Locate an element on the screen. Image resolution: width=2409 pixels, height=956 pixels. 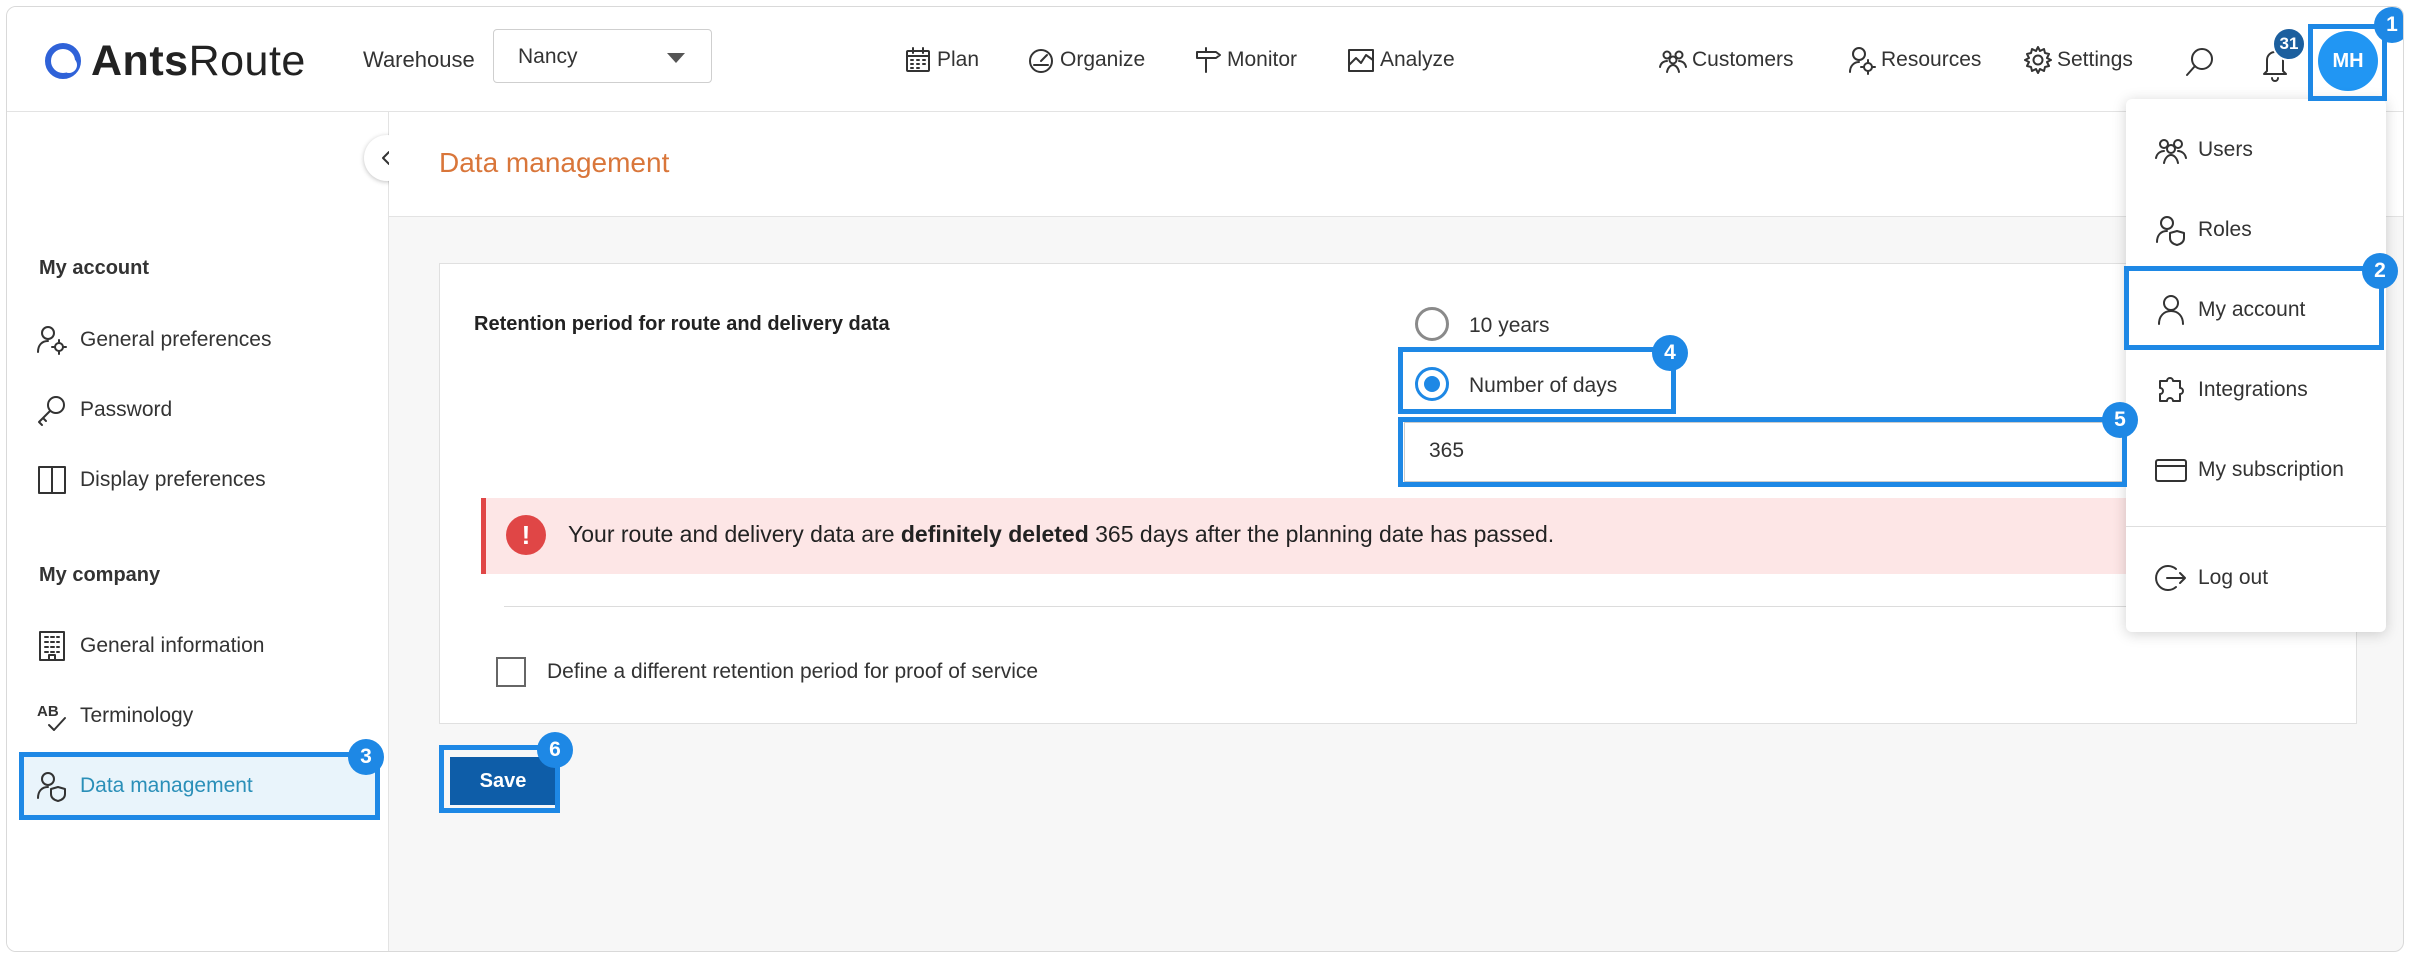
nav-settings: Settings is located at coordinates (2078, 60).